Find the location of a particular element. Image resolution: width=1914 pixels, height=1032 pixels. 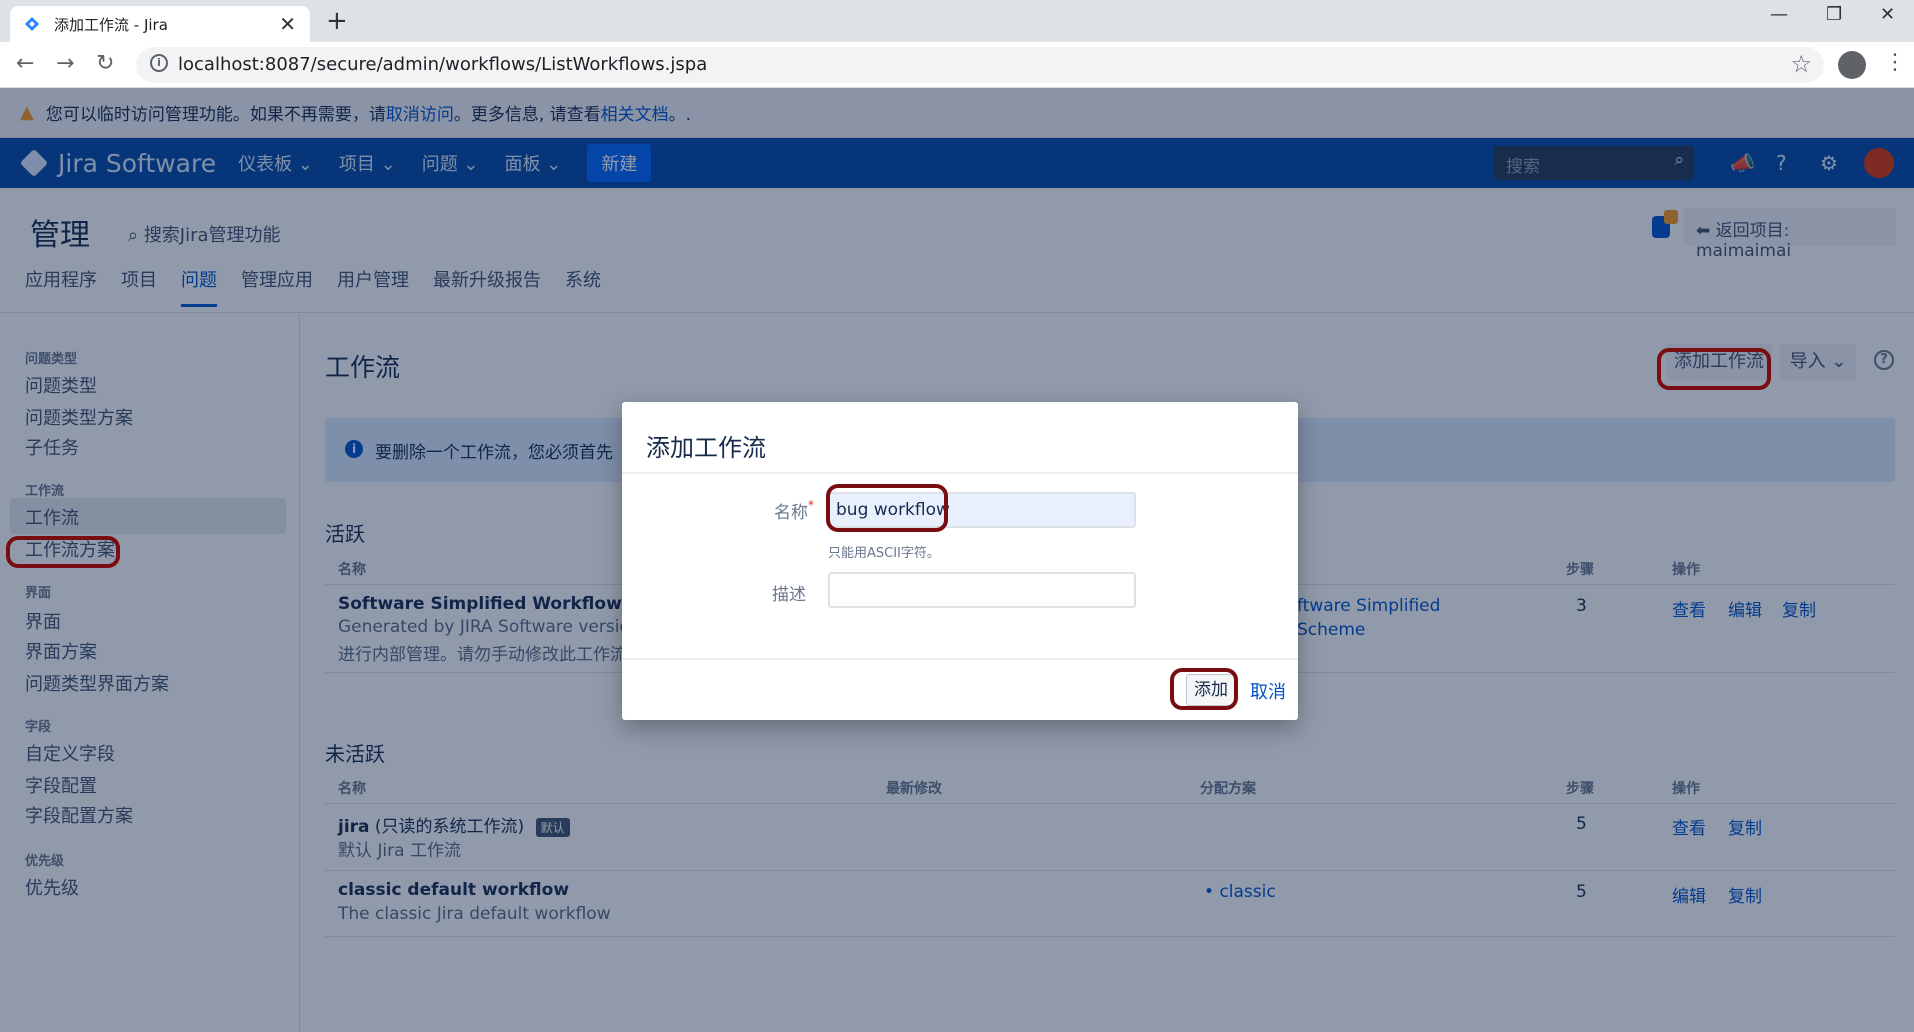

highlight-name-input is located at coordinates (887, 508).